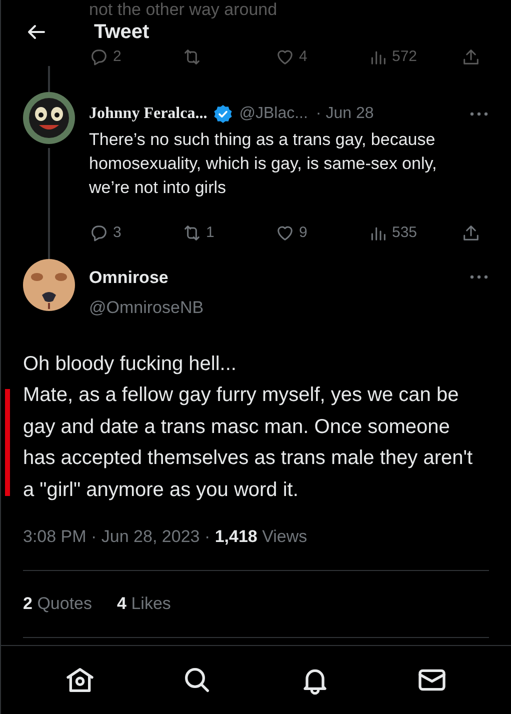 The height and width of the screenshot is (714, 511). What do you see at coordinates (57, 603) in the screenshot?
I see `stat-link: 2 Quotes` at bounding box center [57, 603].